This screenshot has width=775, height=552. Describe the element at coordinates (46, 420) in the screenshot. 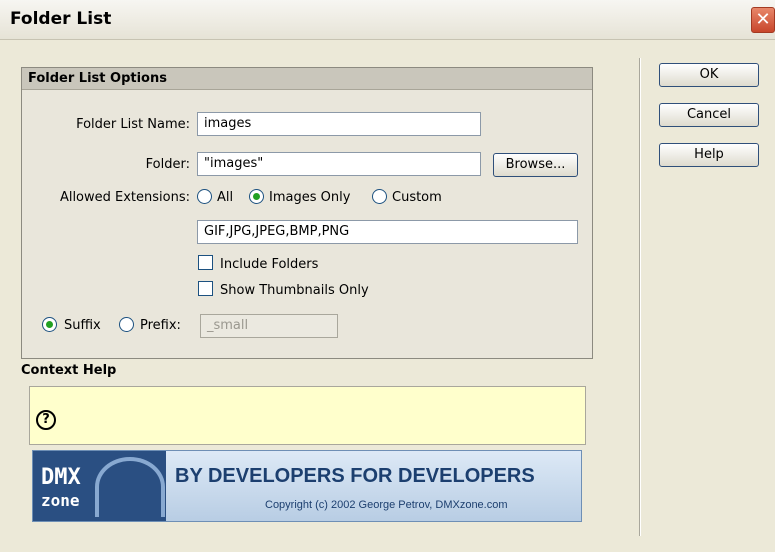

I see `help-circle-icon: ?` at that location.